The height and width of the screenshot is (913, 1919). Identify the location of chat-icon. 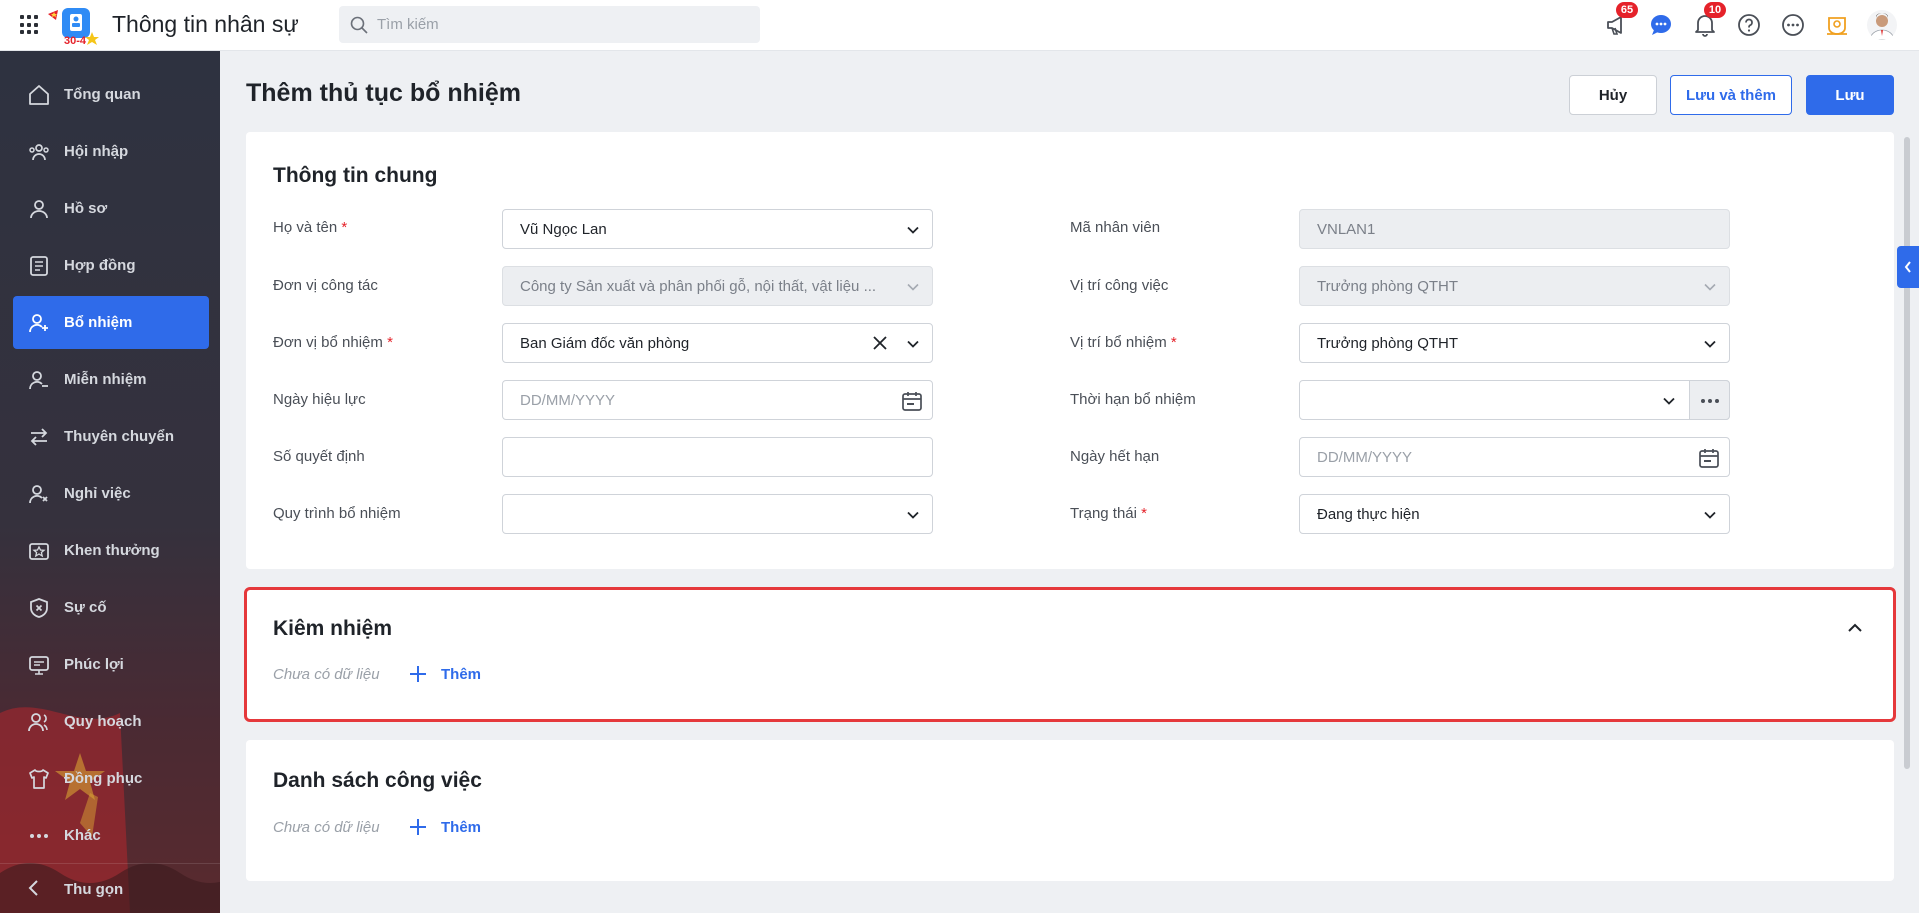
(1661, 25).